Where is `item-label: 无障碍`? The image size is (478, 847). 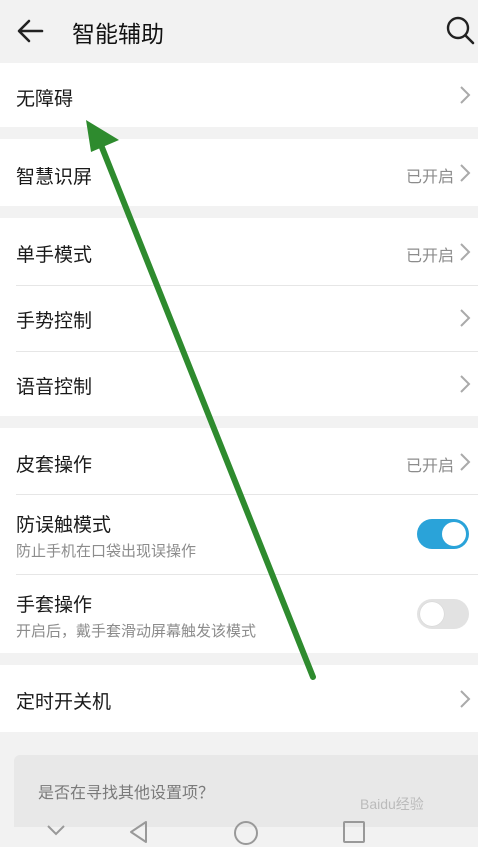 item-label: 无障碍 is located at coordinates (45, 99).